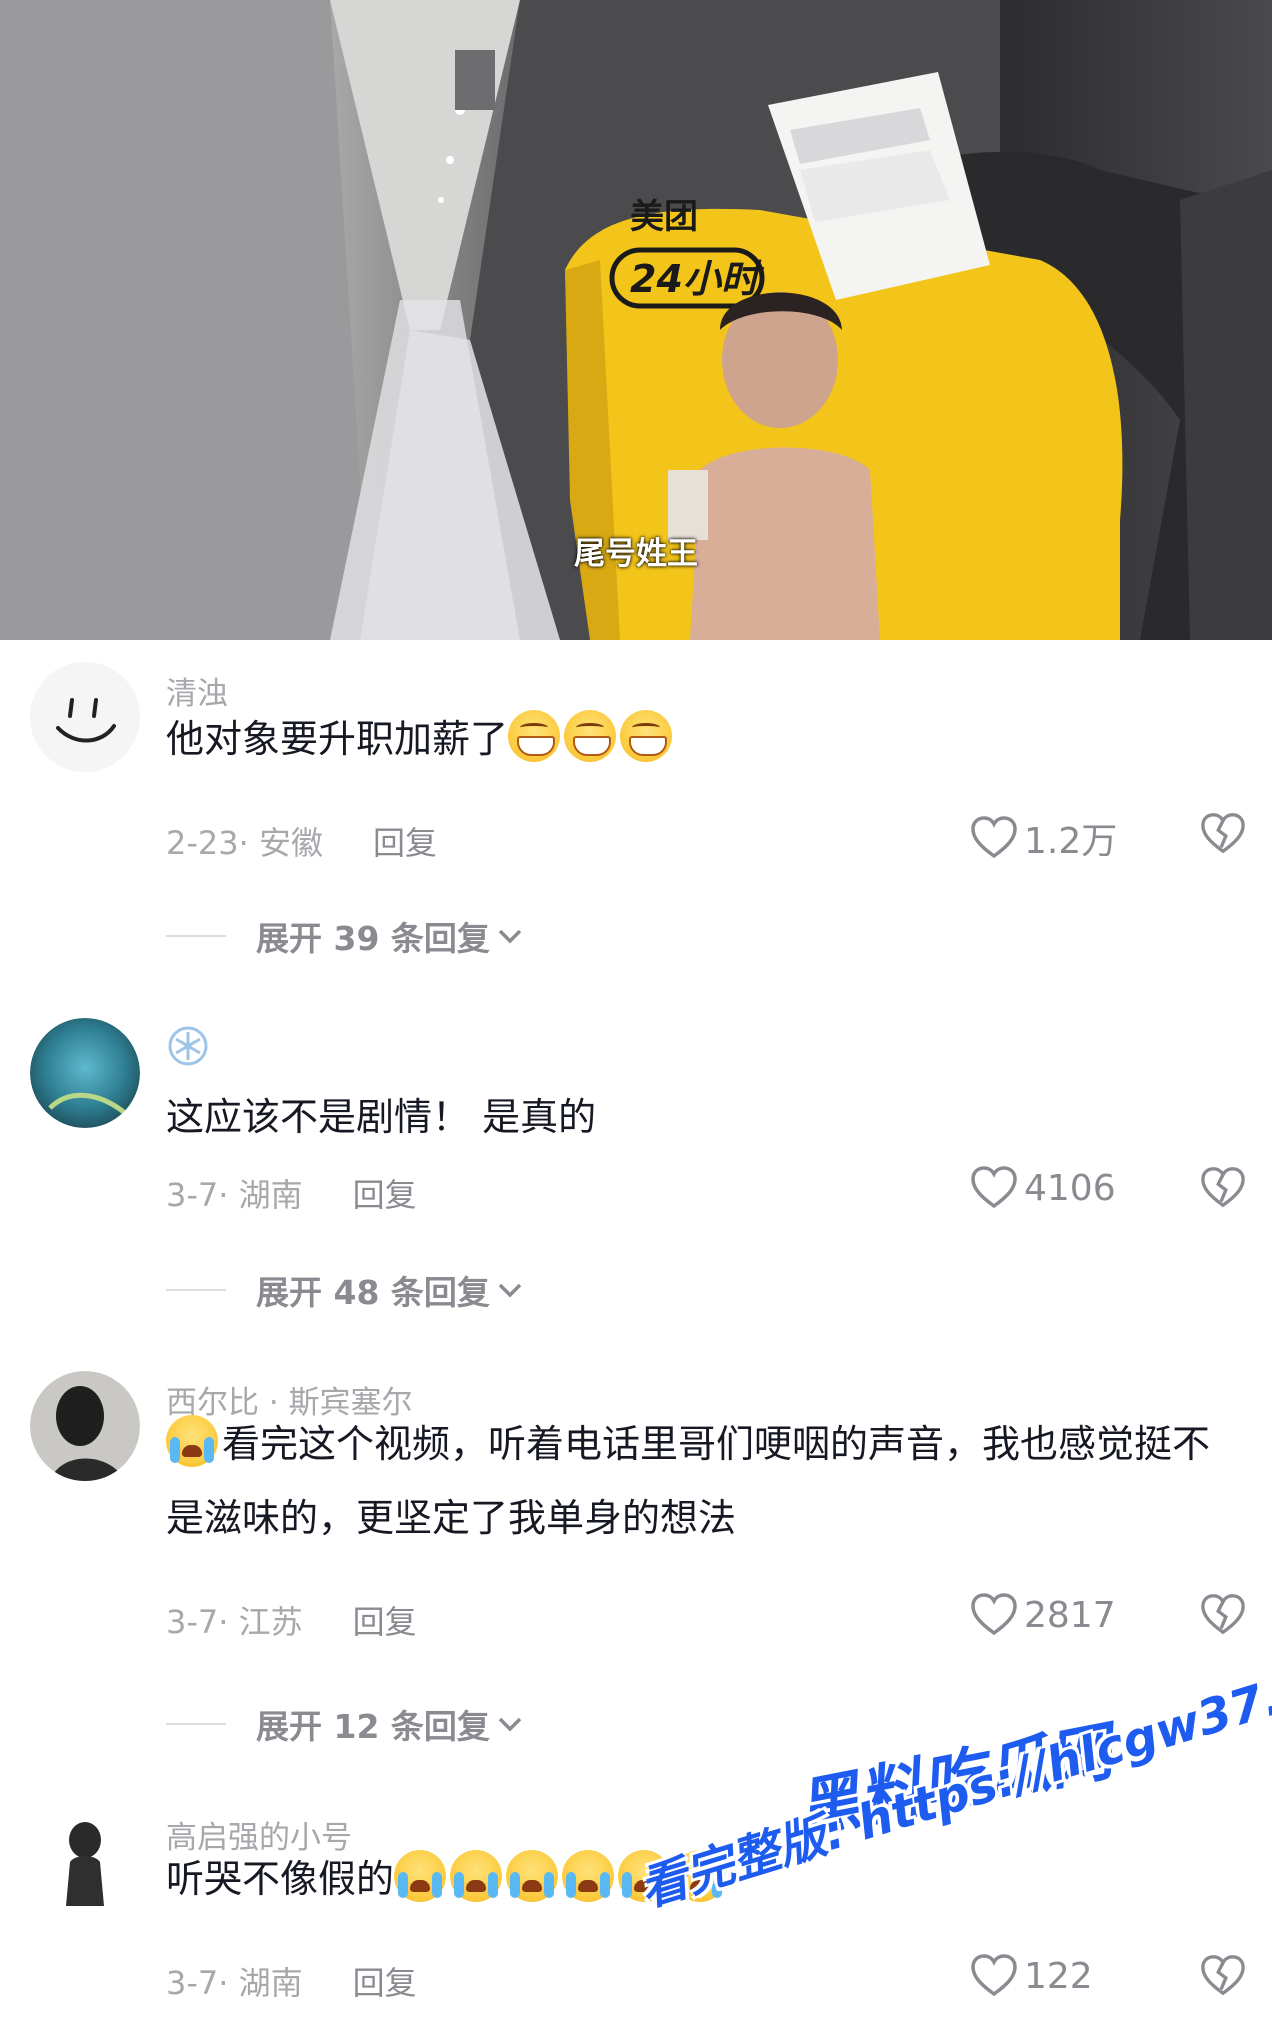 Image resolution: width=1272 pixels, height=2020 pixels. Describe the element at coordinates (188, 1046) in the screenshot. I see `snowflake-icon` at that location.